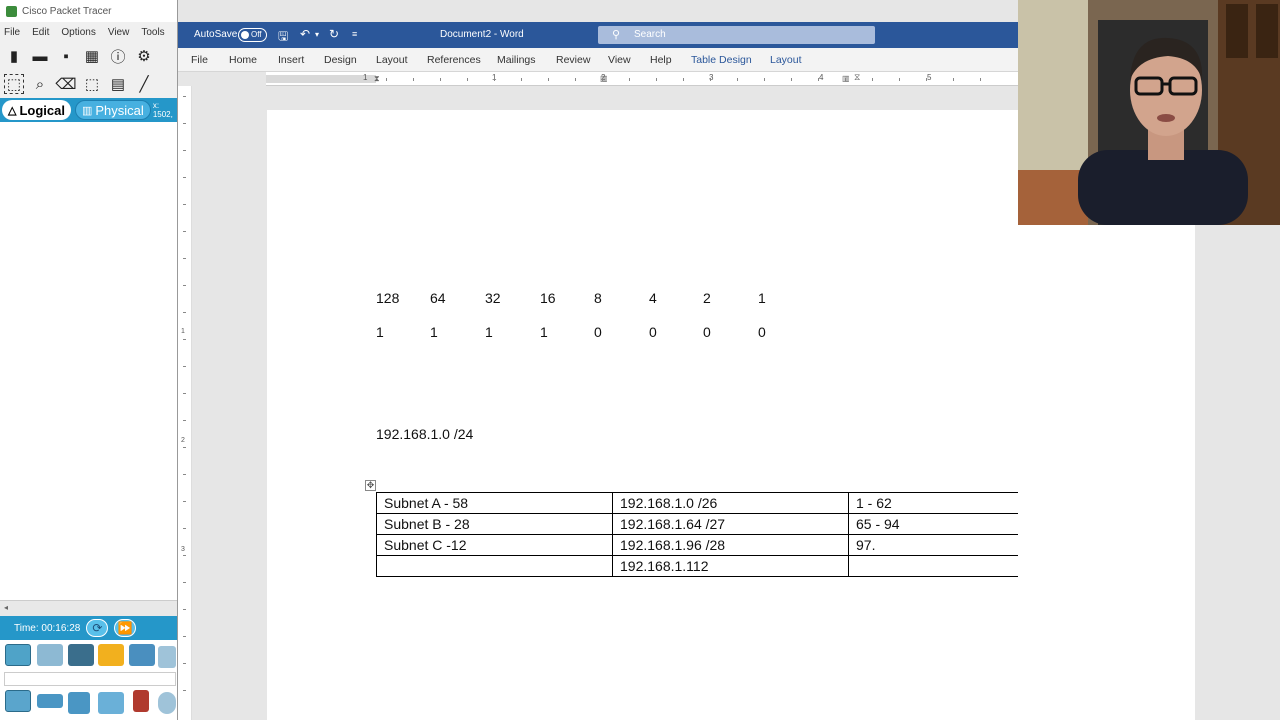 The image size is (1280, 720). What do you see at coordinates (142, 655) in the screenshot?
I see `miscellaneous-icon` at bounding box center [142, 655].